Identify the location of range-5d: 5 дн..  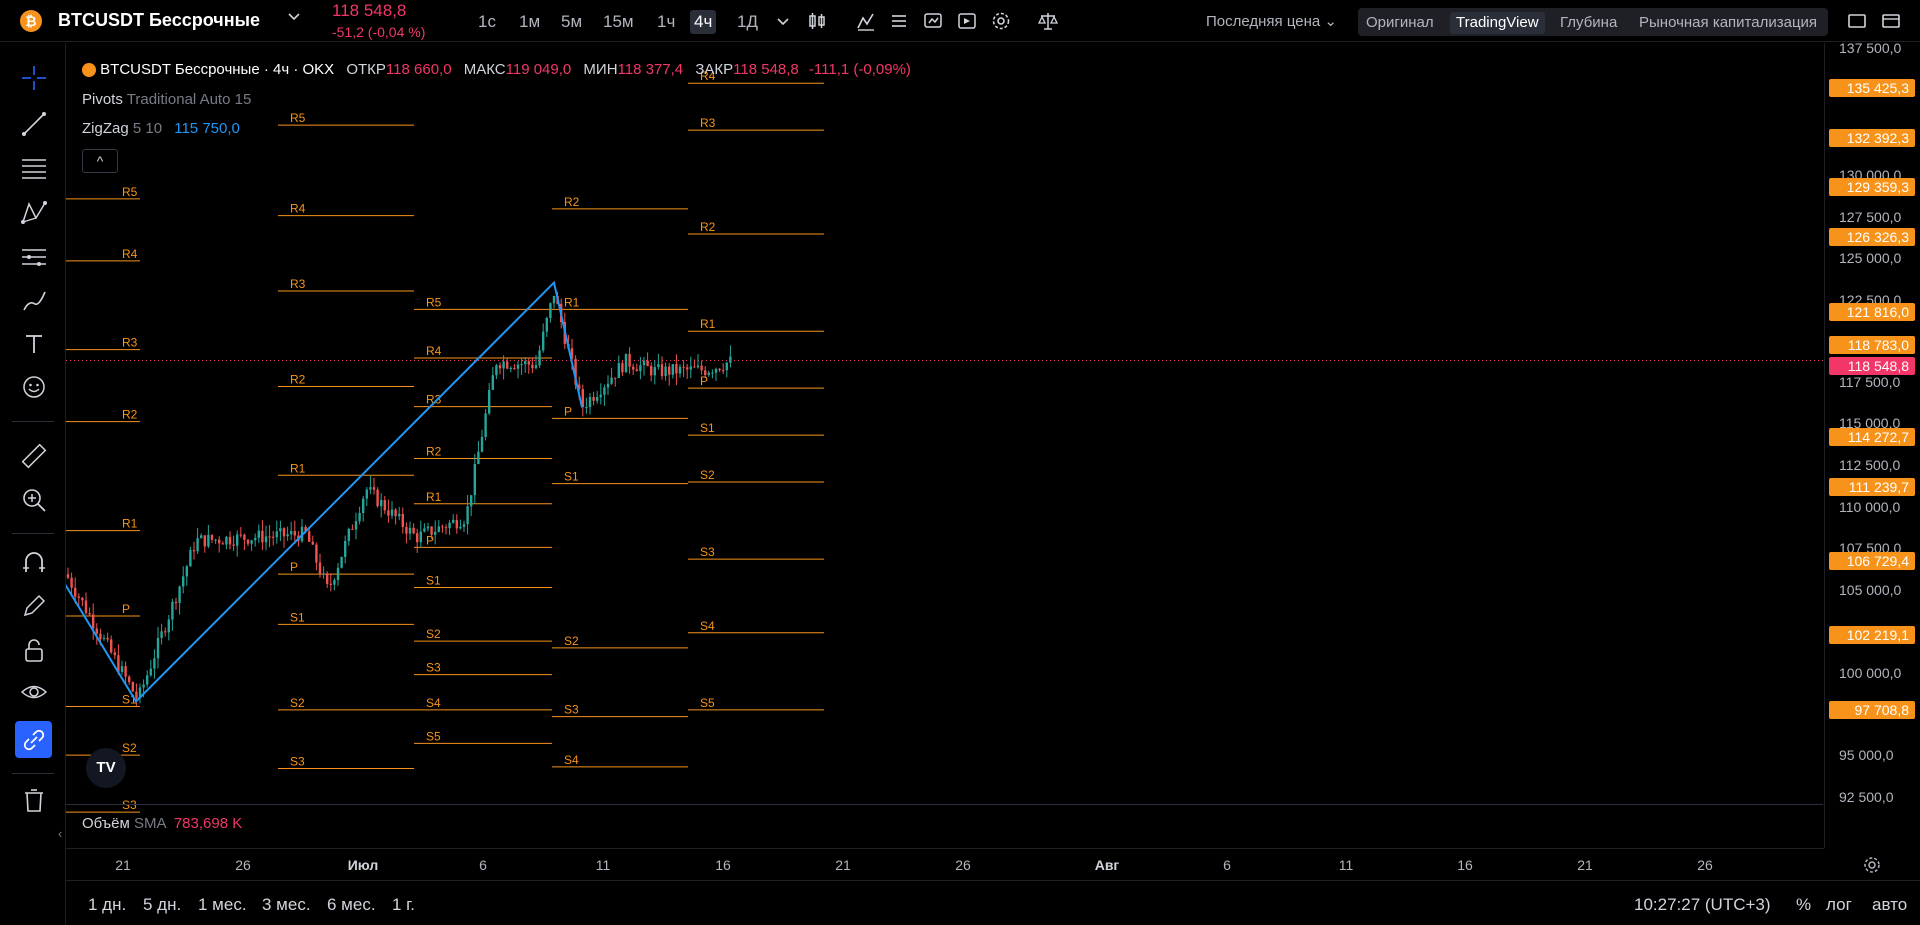
(162, 905).